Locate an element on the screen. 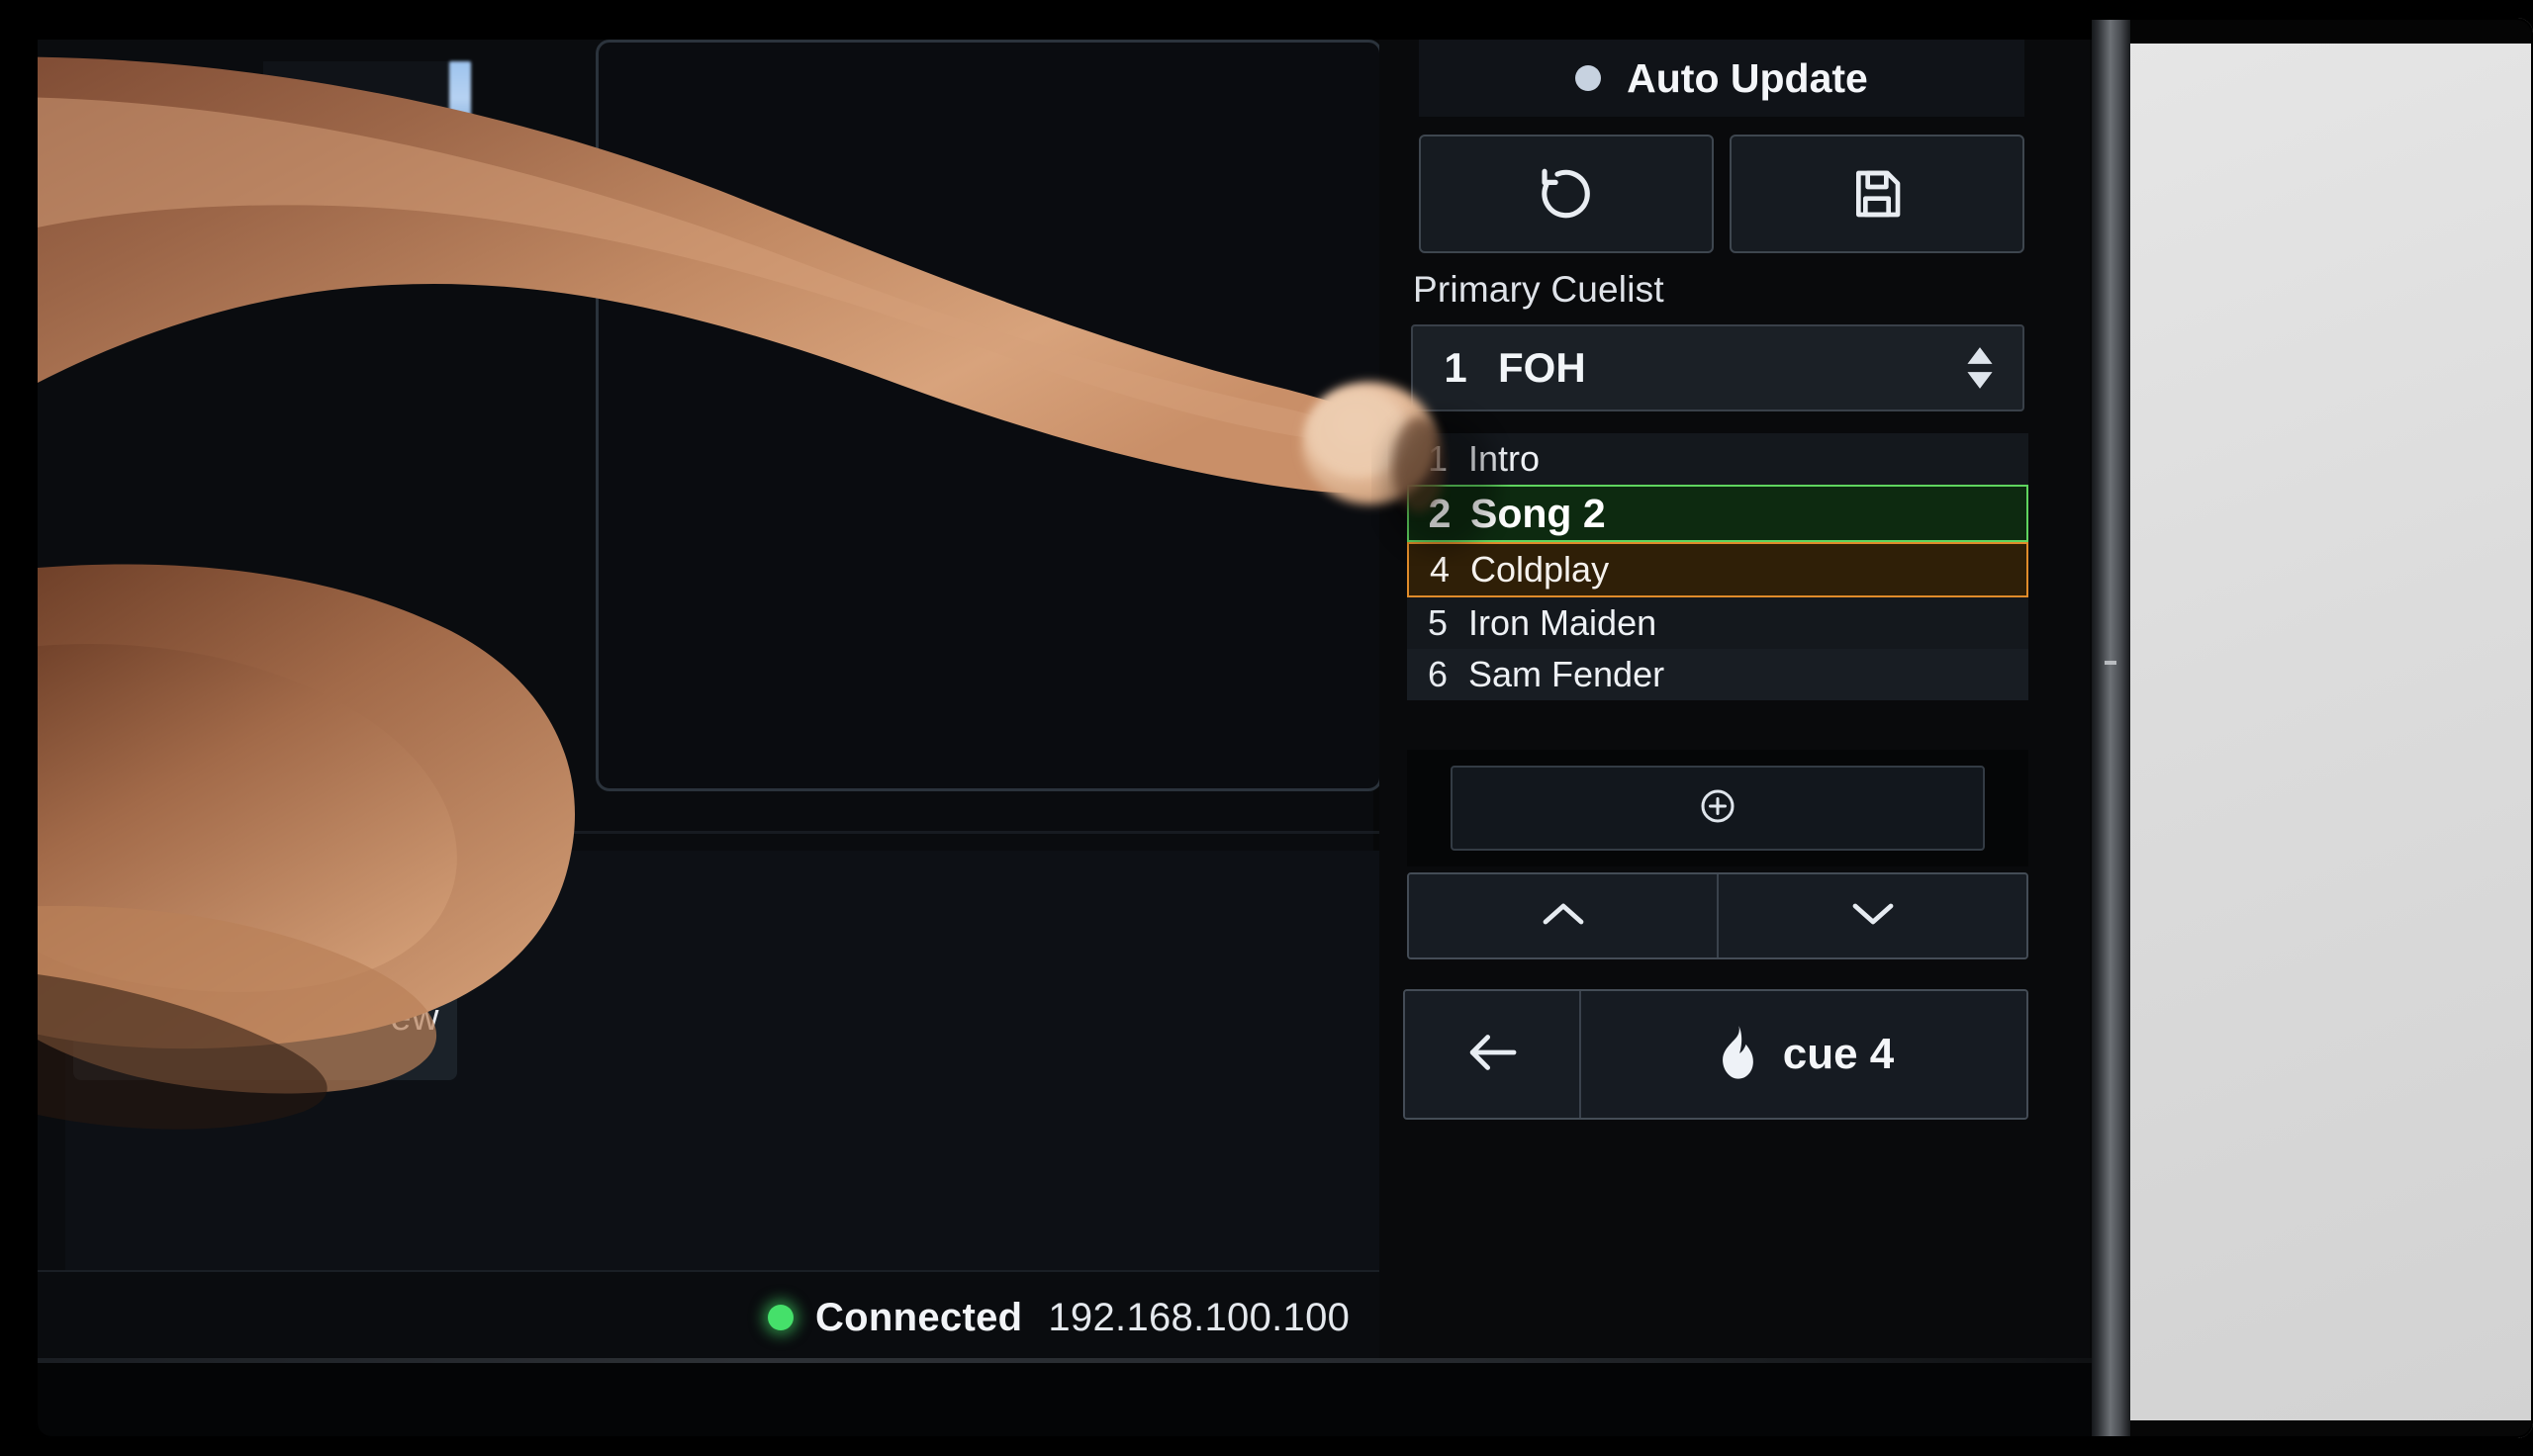 The width and height of the screenshot is (2533, 1456). cuelist-section-label: Primary Cuelist is located at coordinates (1539, 289).